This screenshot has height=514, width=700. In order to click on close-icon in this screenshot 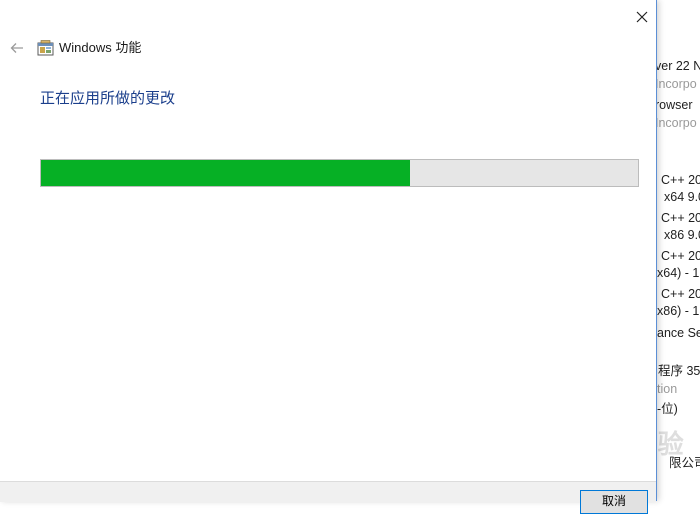, I will do `click(642, 17)`.